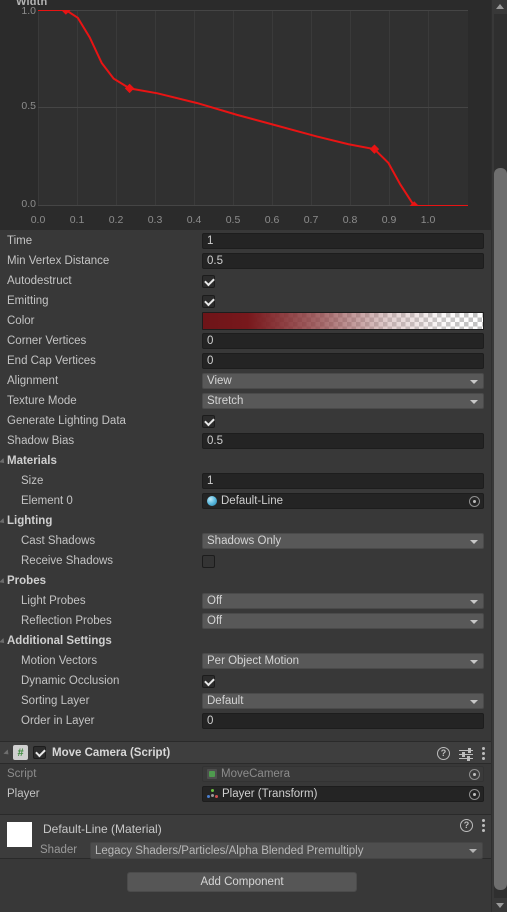  What do you see at coordinates (500, 529) in the screenshot?
I see `scrollbar-thumb` at bounding box center [500, 529].